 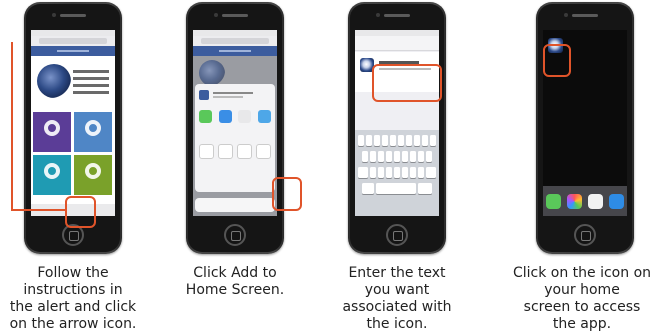 I want to click on logo-swirl-icon, so click(x=54, y=81).